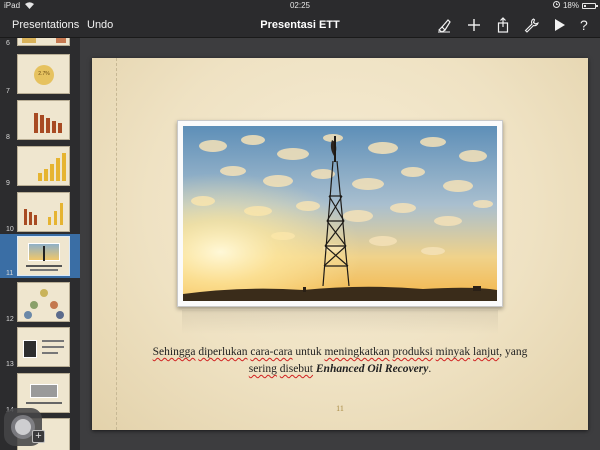 The width and height of the screenshot is (600, 450). I want to click on slide-number: 9, so click(8, 183).